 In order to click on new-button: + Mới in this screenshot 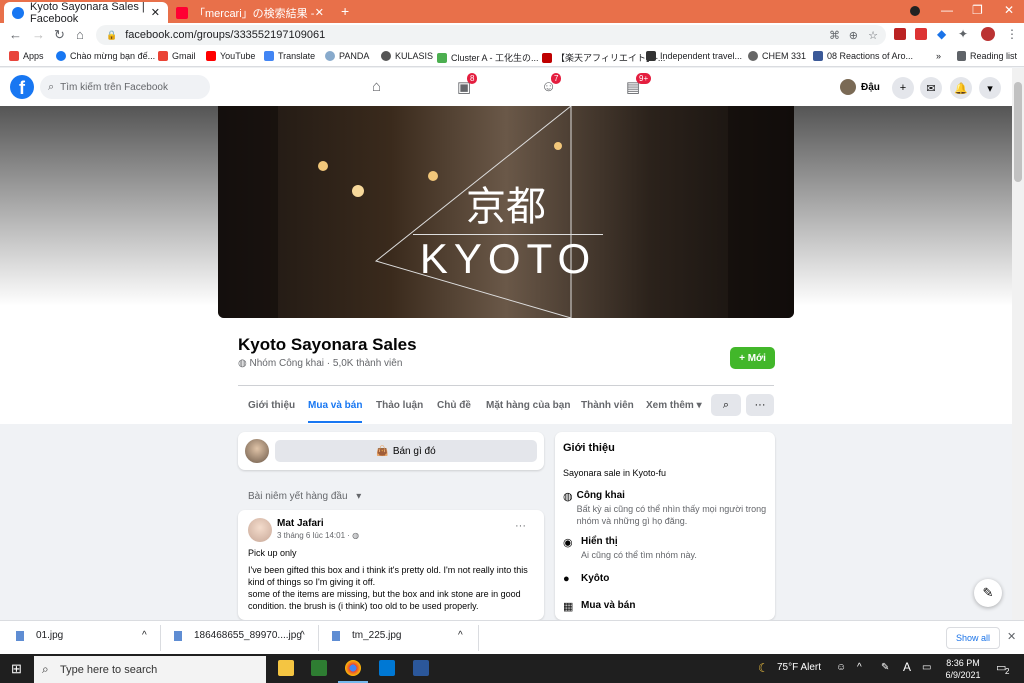, I will do `click(752, 358)`.